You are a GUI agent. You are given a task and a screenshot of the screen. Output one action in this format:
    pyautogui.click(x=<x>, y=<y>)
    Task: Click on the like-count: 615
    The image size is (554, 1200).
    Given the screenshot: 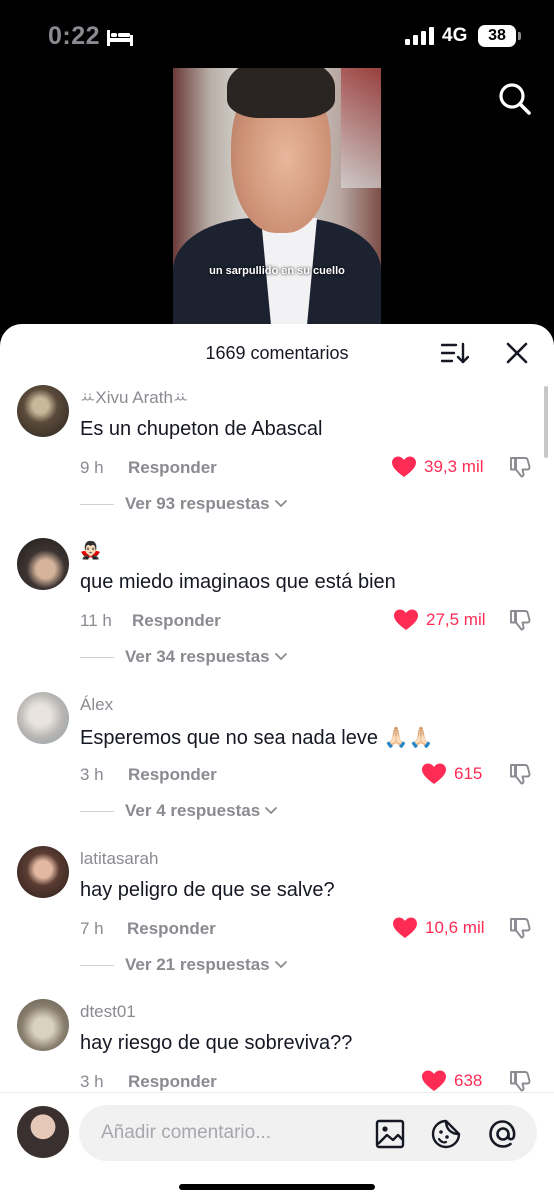 What is the action you would take?
    pyautogui.click(x=468, y=773)
    